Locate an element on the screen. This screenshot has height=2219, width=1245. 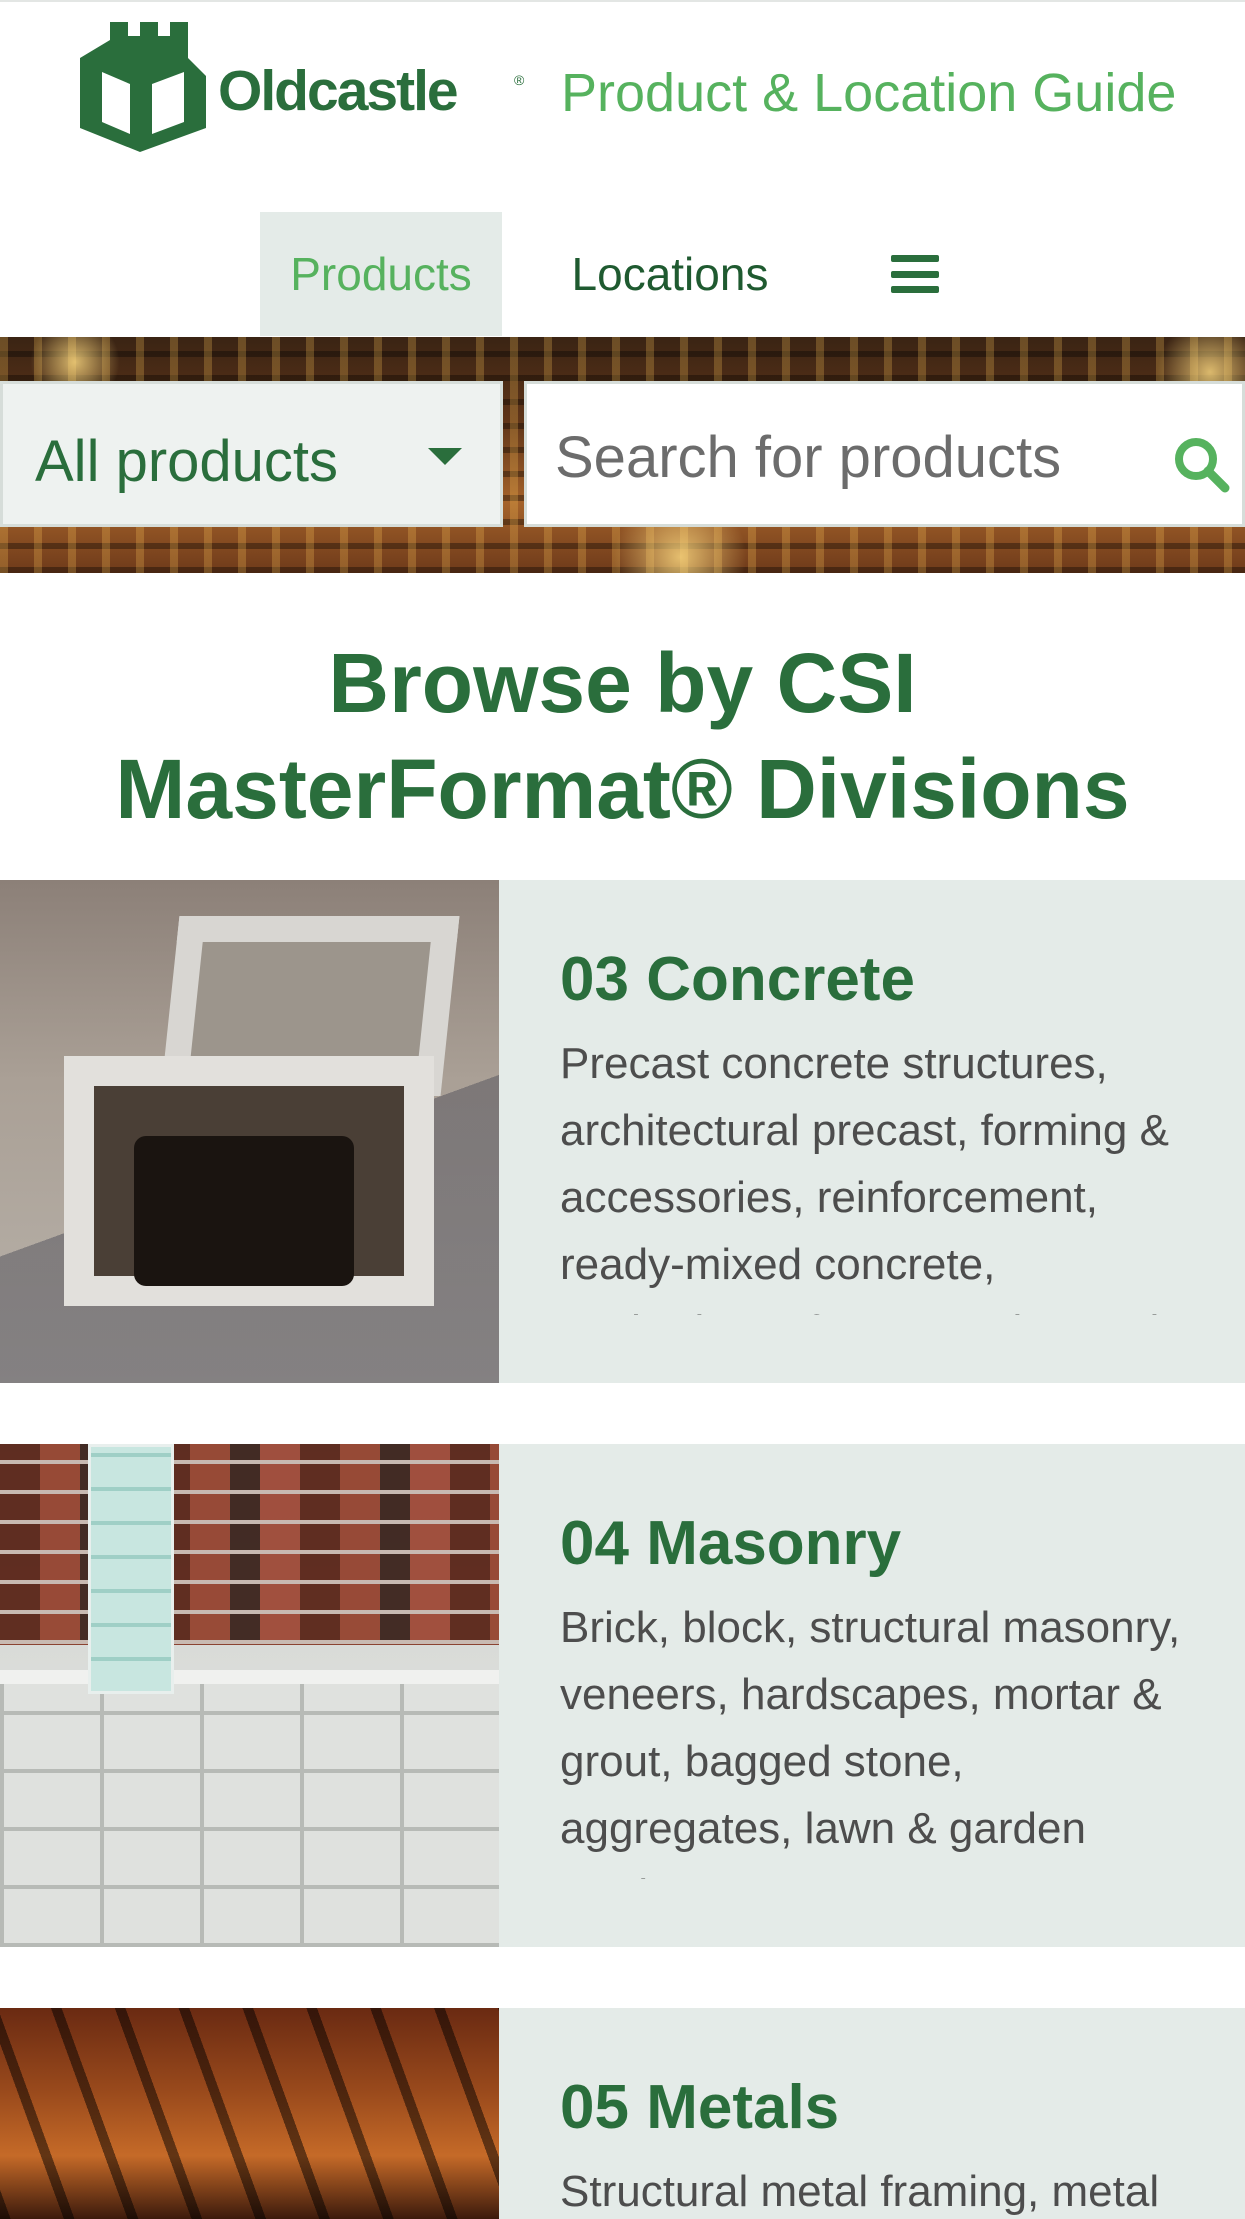
category-select: All products is located at coordinates (251, 454).